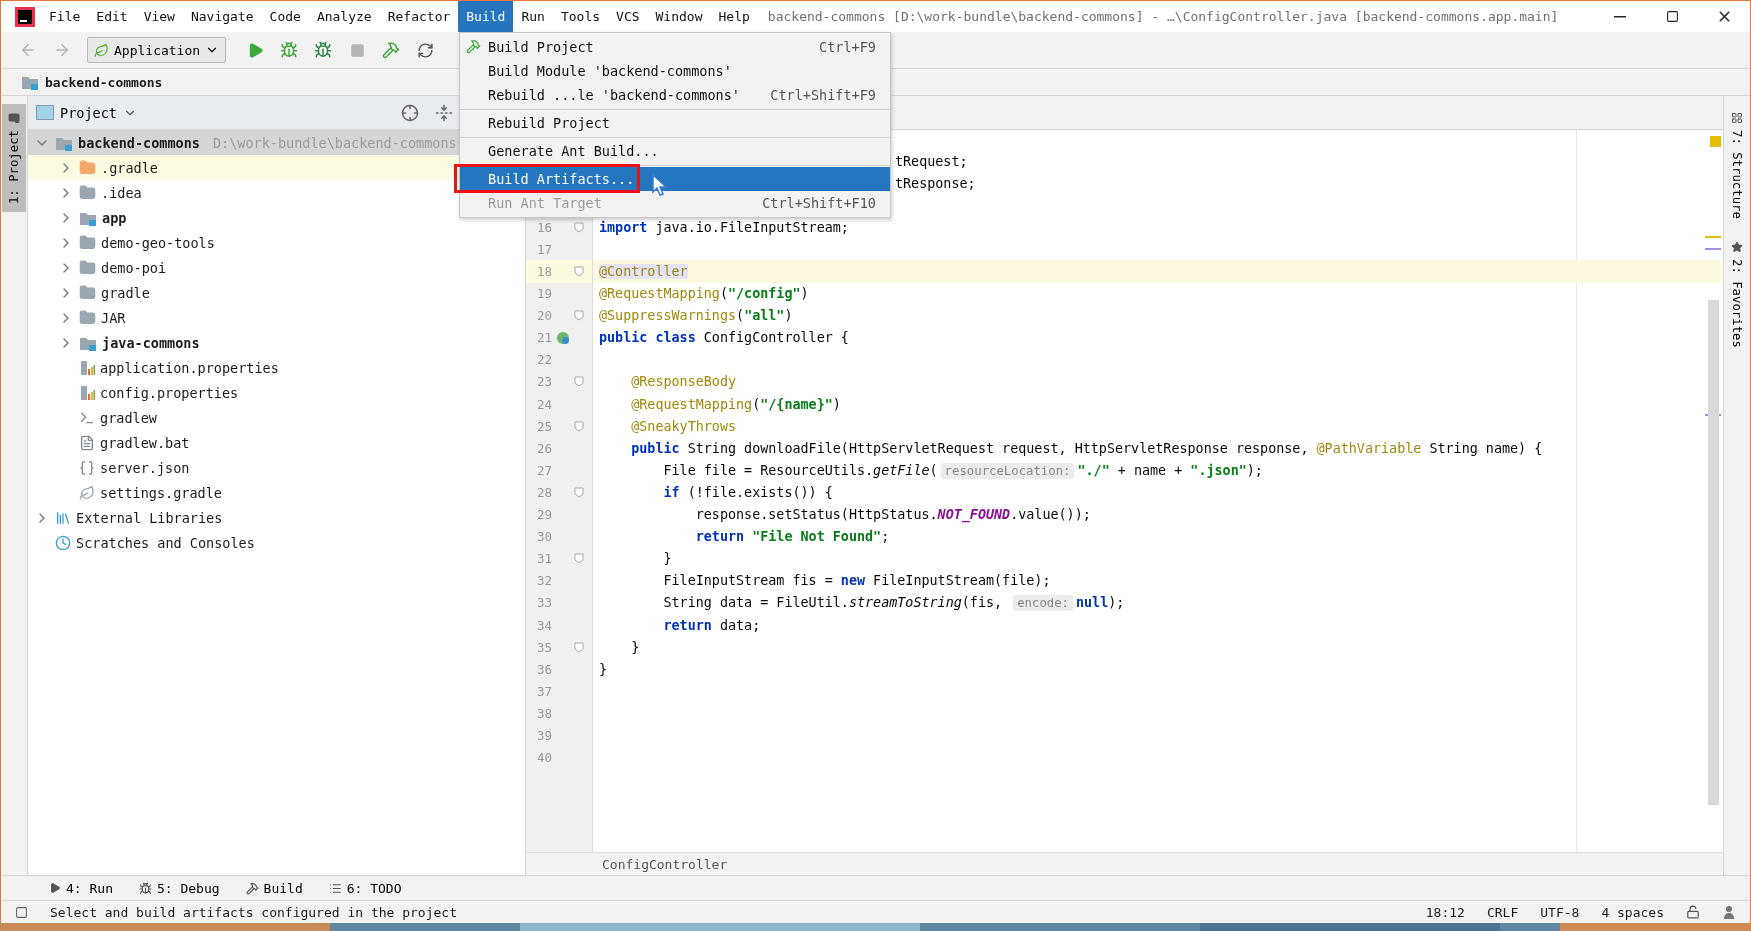 The width and height of the screenshot is (1751, 931). Describe the element at coordinates (157, 50) in the screenshot. I see `run-config-dropdown: Application` at that location.